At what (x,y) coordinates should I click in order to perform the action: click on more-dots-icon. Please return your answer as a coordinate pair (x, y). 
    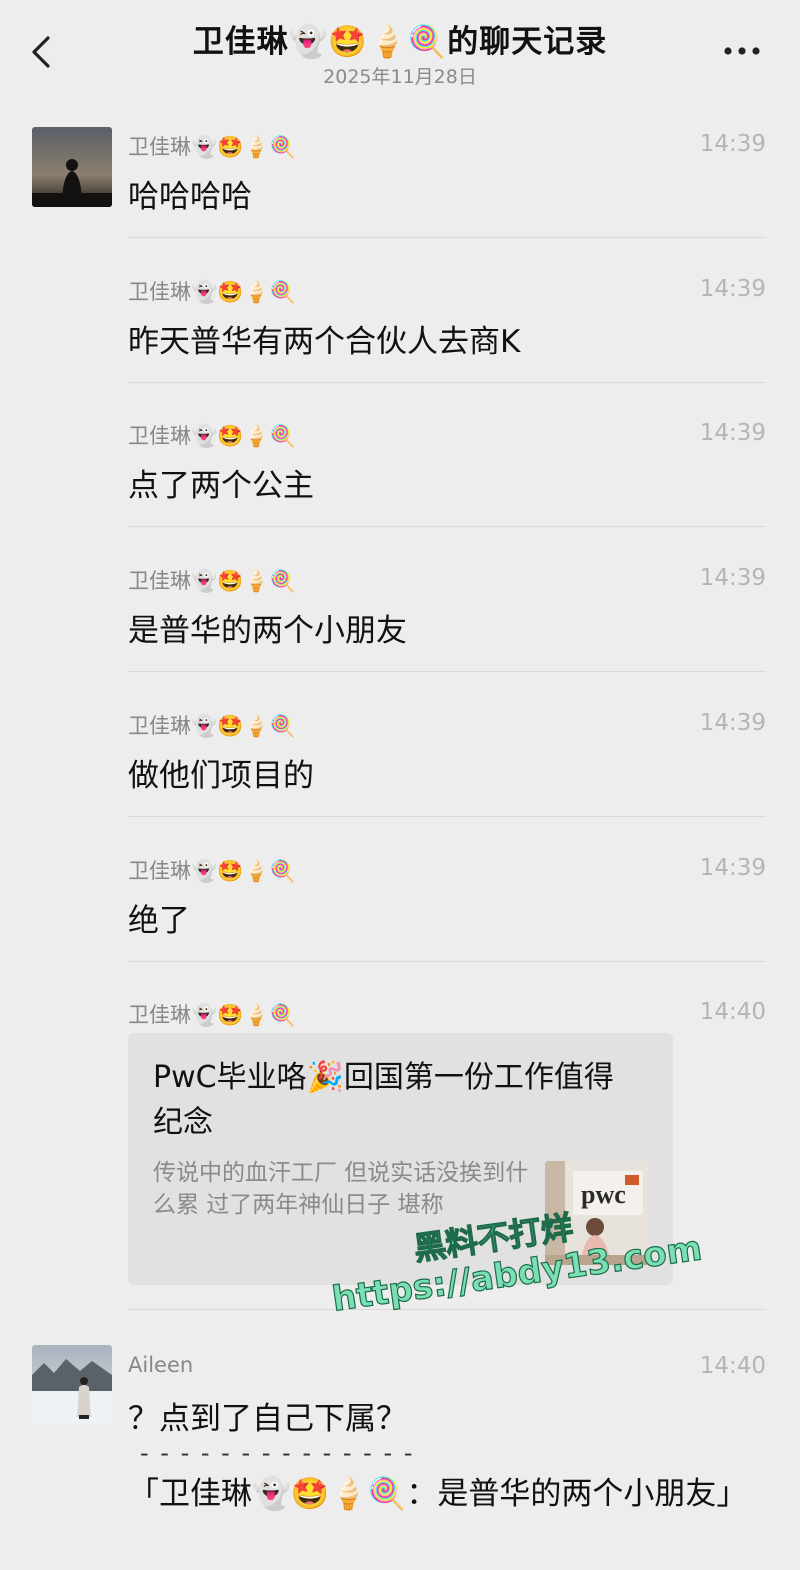
    Looking at the image, I should click on (742, 51).